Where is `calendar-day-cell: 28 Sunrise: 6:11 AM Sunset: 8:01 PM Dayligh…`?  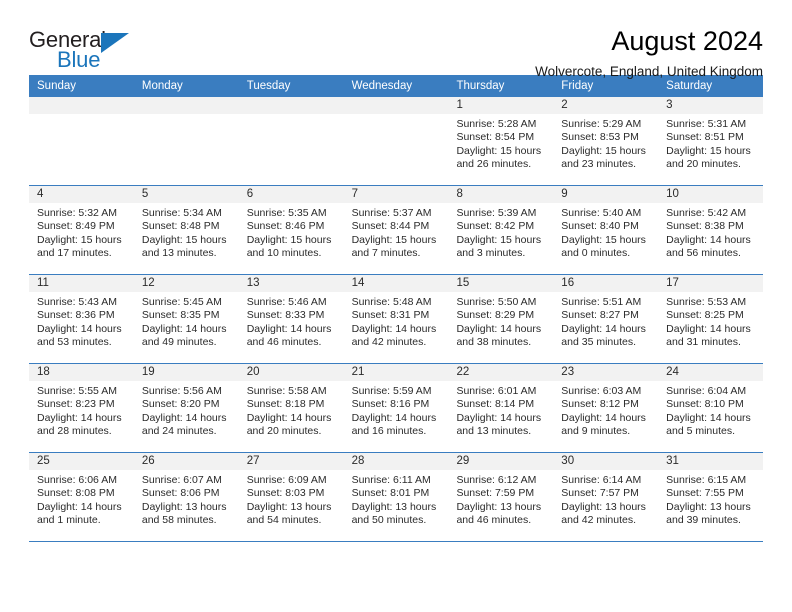 calendar-day-cell: 28 Sunrise: 6:11 AM Sunset: 8:01 PM Dayligh… is located at coordinates (396, 497).